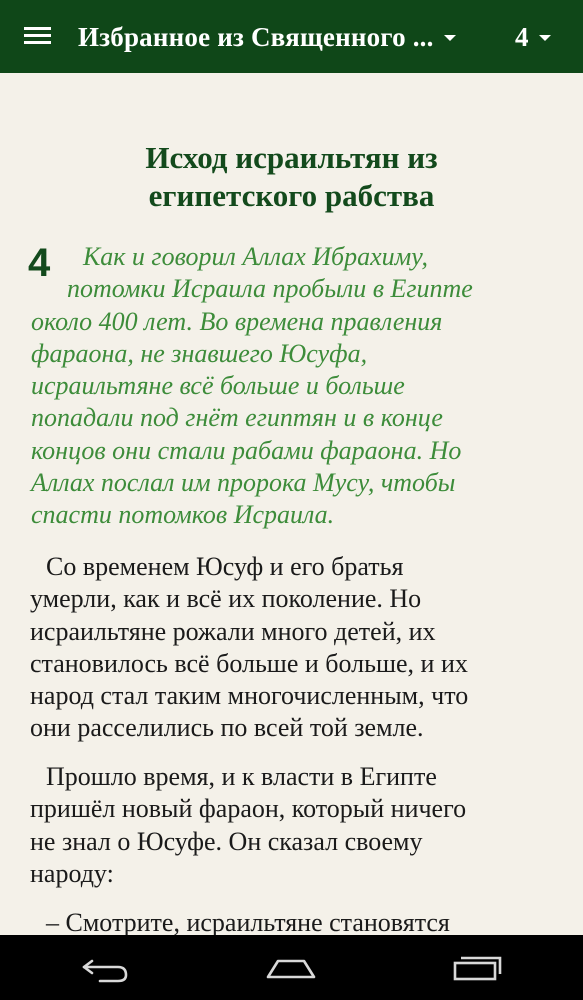 Image resolution: width=583 pixels, height=1000 pixels. What do you see at coordinates (248, 921) in the screenshot?
I see `paragraph-line: – Смотрите, исраильтяне становятся` at bounding box center [248, 921].